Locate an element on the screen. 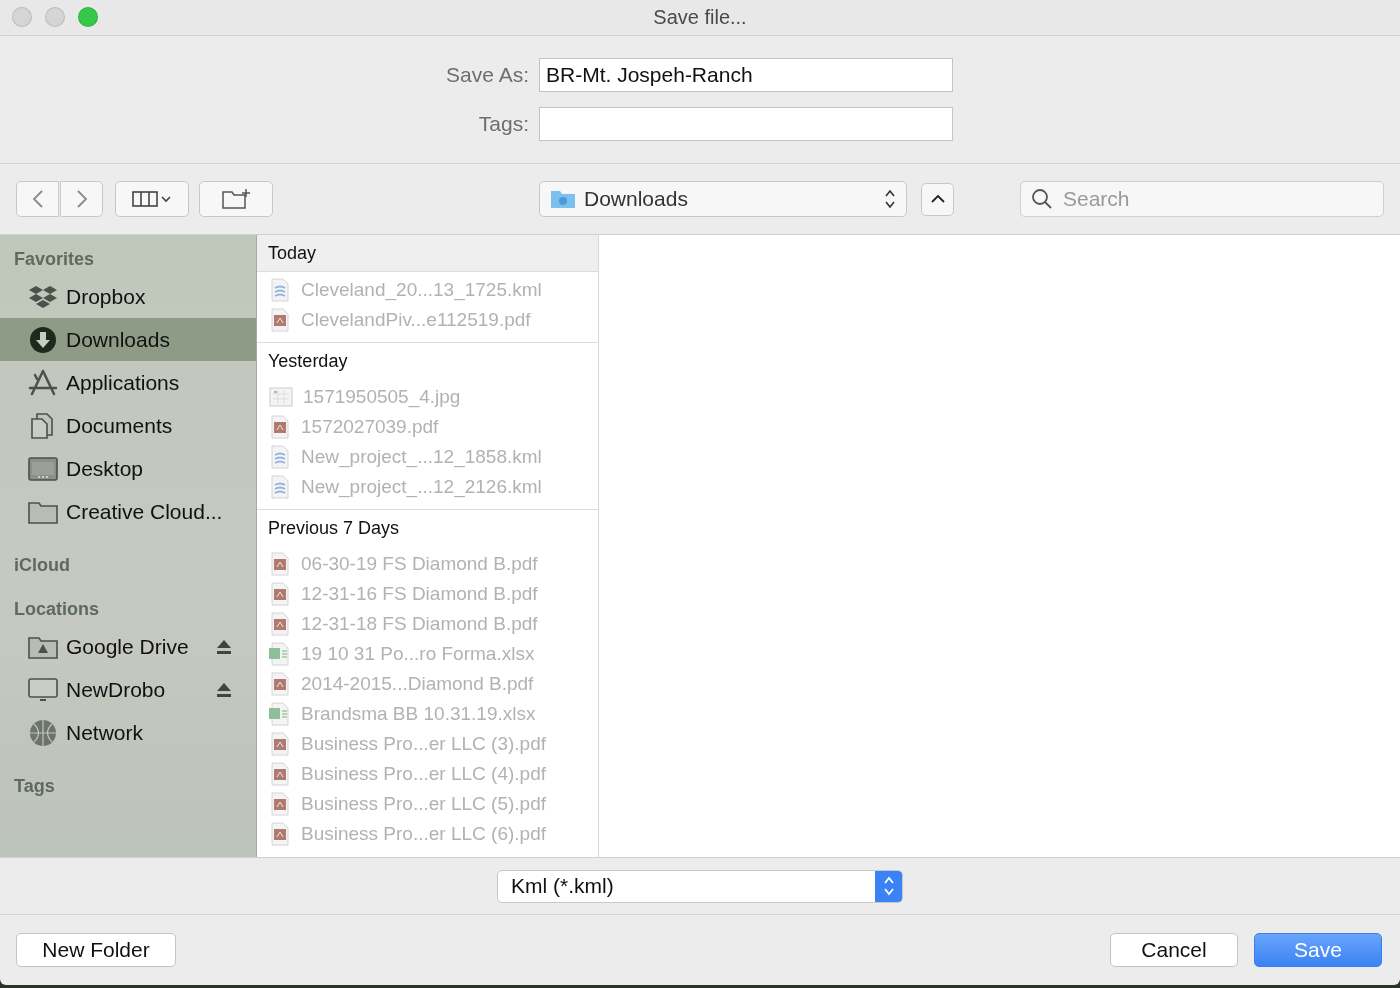 The height and width of the screenshot is (988, 1400). sidebar-section-title: Tags is located at coordinates (34, 786).